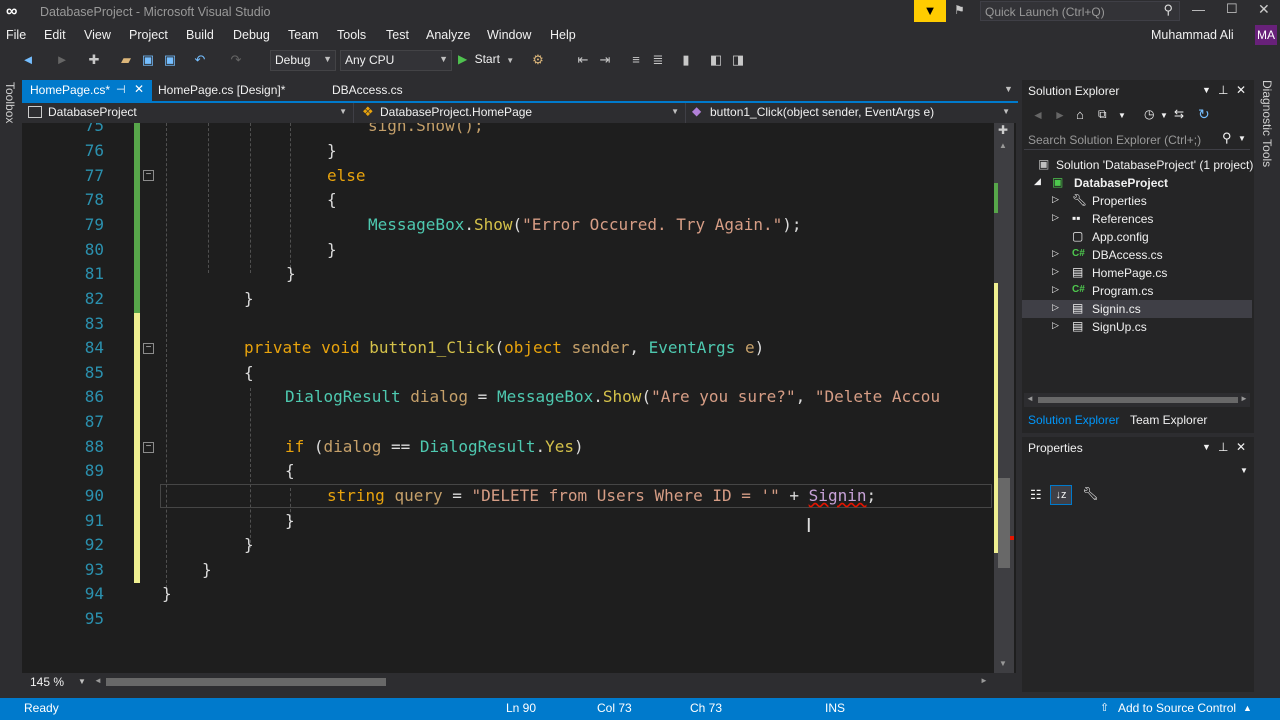 This screenshot has height=720, width=1280. I want to click on menu-team: Team, so click(303, 35).